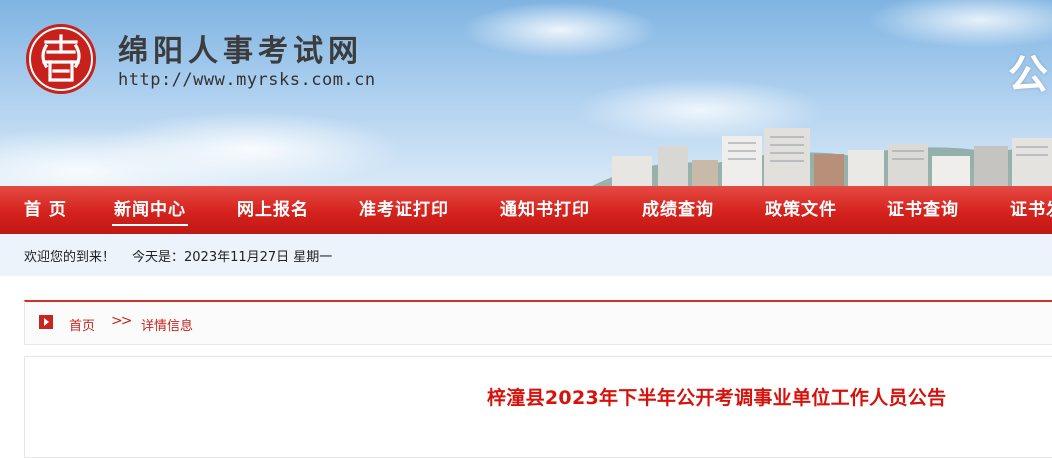  Describe the element at coordinates (247, 80) in the screenshot. I see `site-url: http://www.myrsks.com.cn` at that location.